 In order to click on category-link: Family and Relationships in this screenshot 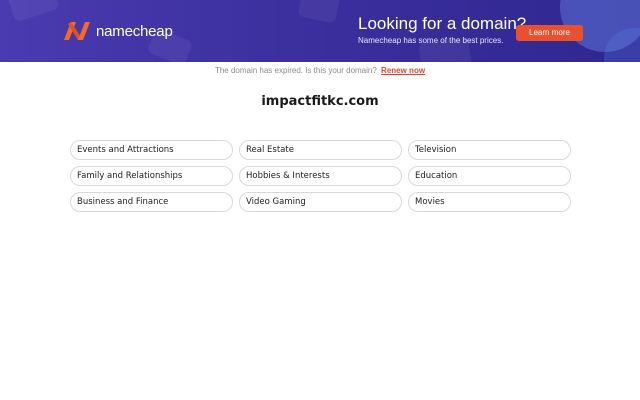, I will do `click(151, 176)`.